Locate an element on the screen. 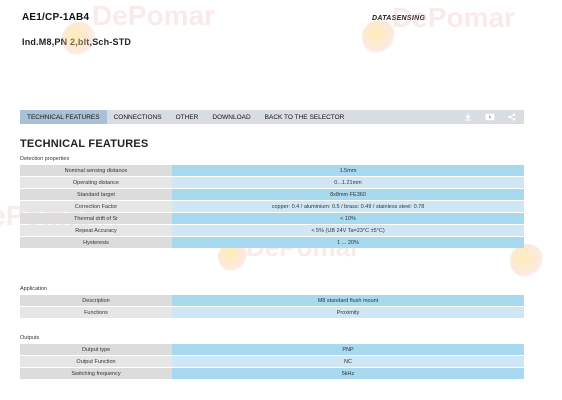  tab-label: DOWNLOAD is located at coordinates (231, 117).